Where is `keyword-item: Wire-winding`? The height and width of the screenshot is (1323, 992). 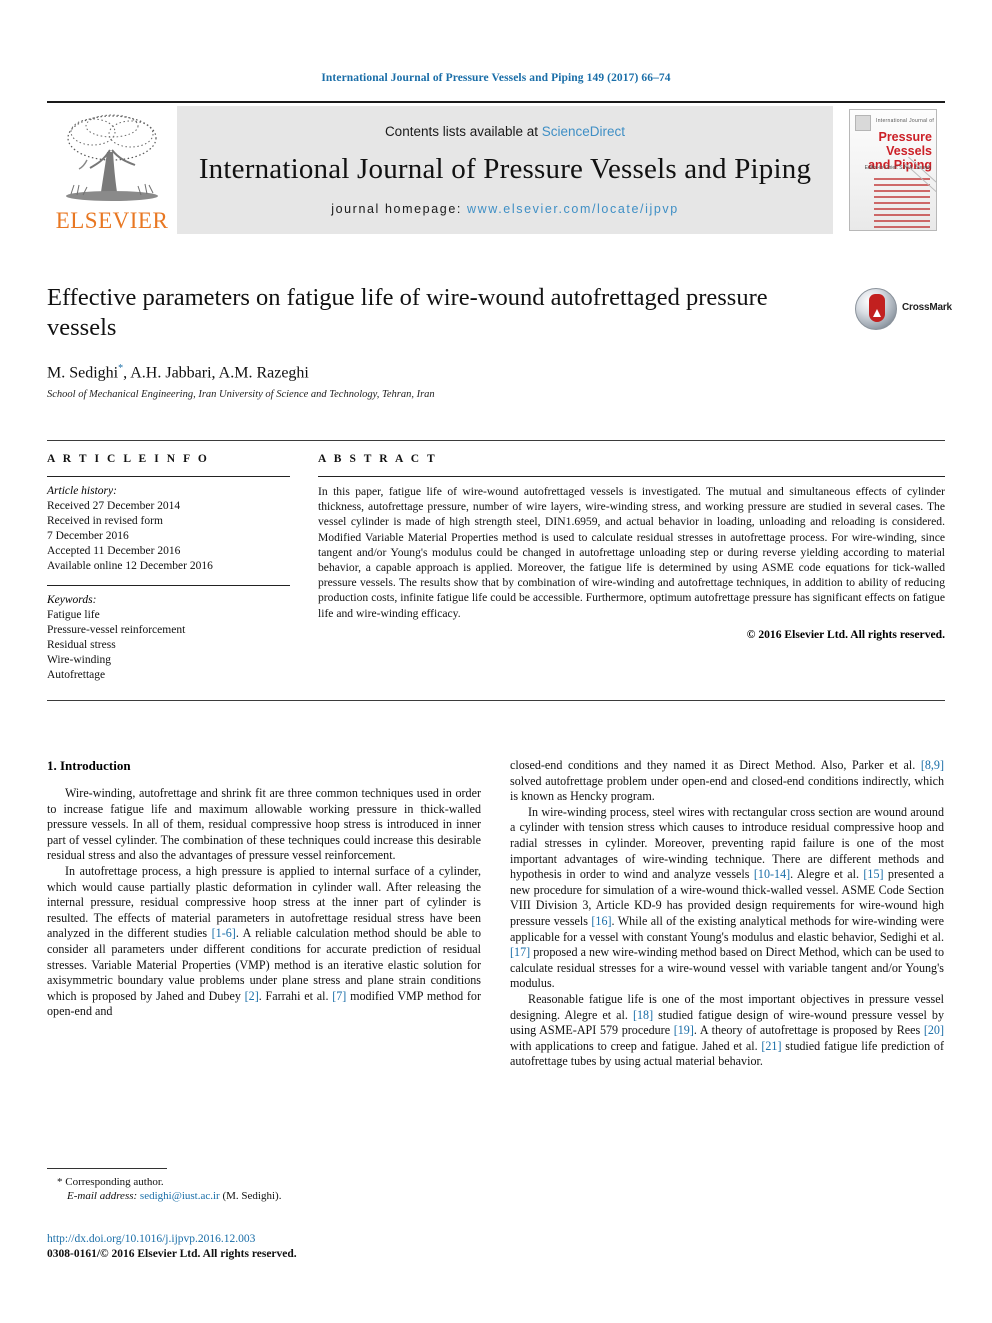
keyword-item: Wire-winding is located at coordinates (79, 660).